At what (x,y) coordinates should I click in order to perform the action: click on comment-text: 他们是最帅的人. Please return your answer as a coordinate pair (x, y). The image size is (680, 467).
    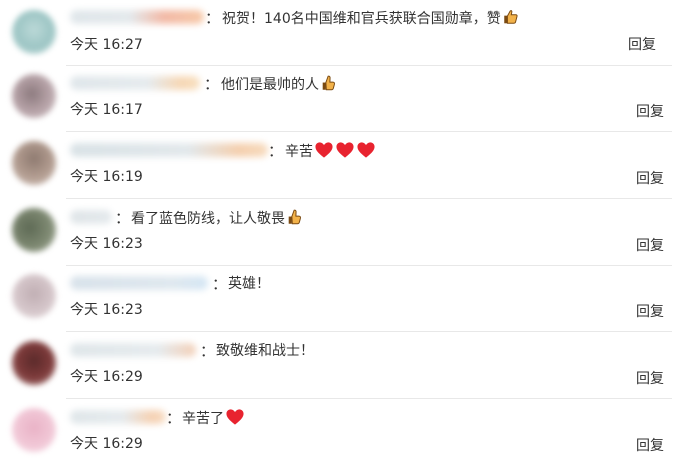
    Looking at the image, I should click on (279, 84).